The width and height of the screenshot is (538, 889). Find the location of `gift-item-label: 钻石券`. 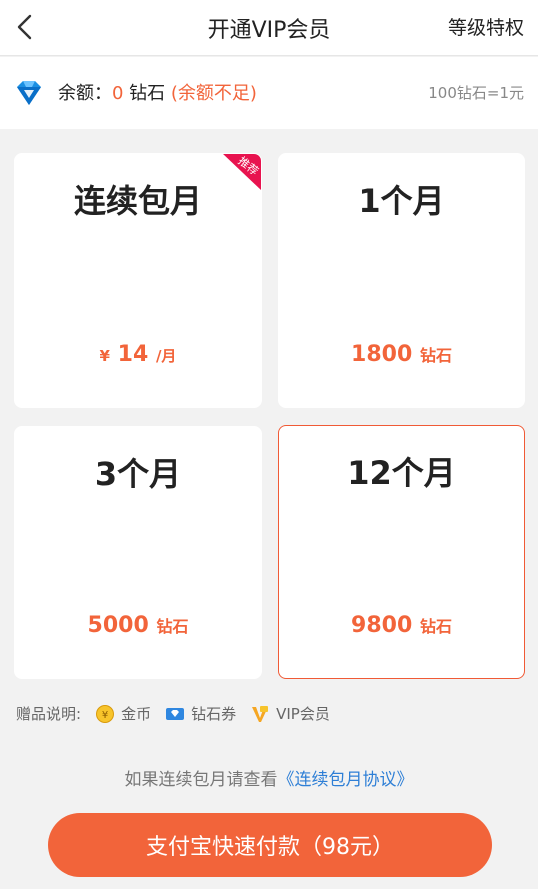

gift-item-label: 钻石券 is located at coordinates (214, 714).